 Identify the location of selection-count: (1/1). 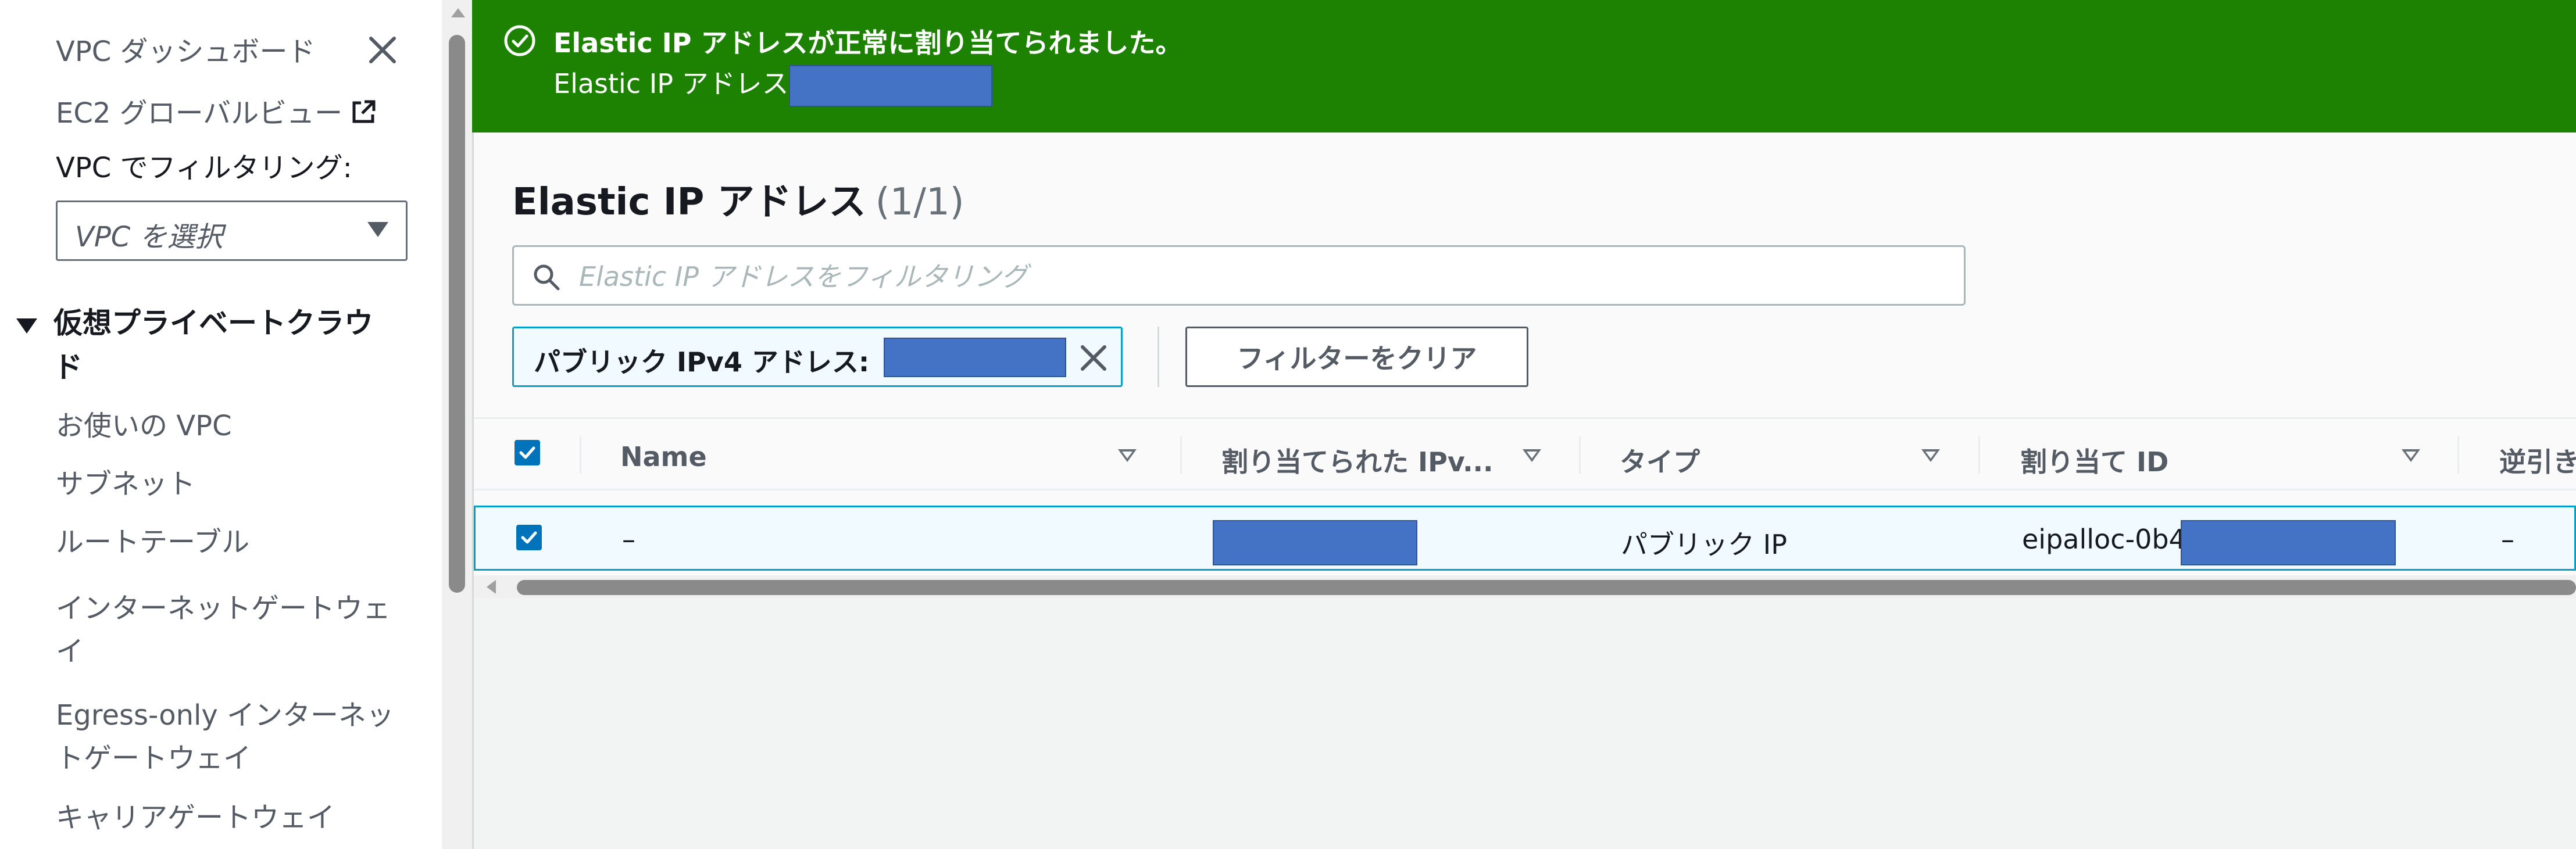
(919, 202).